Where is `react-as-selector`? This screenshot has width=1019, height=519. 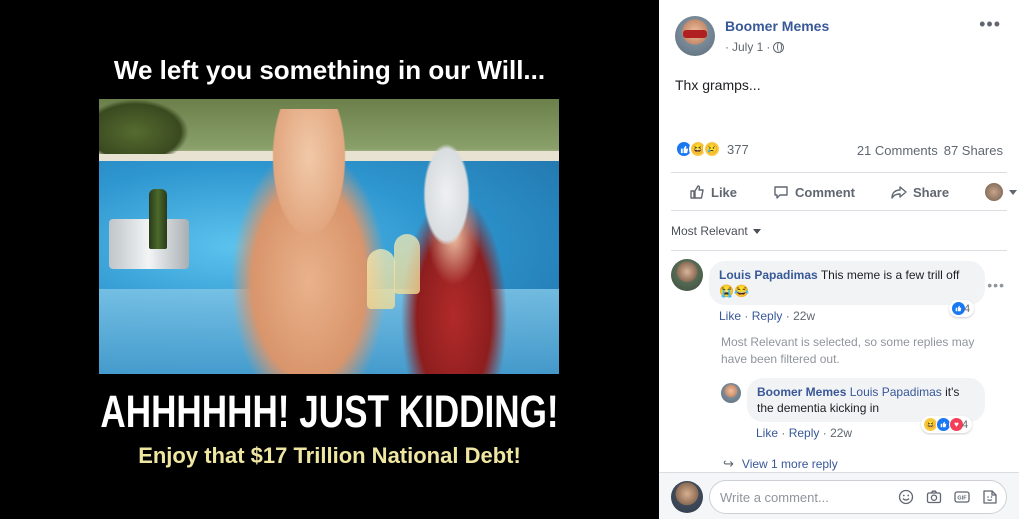
react-as-selector is located at coordinates (993, 192).